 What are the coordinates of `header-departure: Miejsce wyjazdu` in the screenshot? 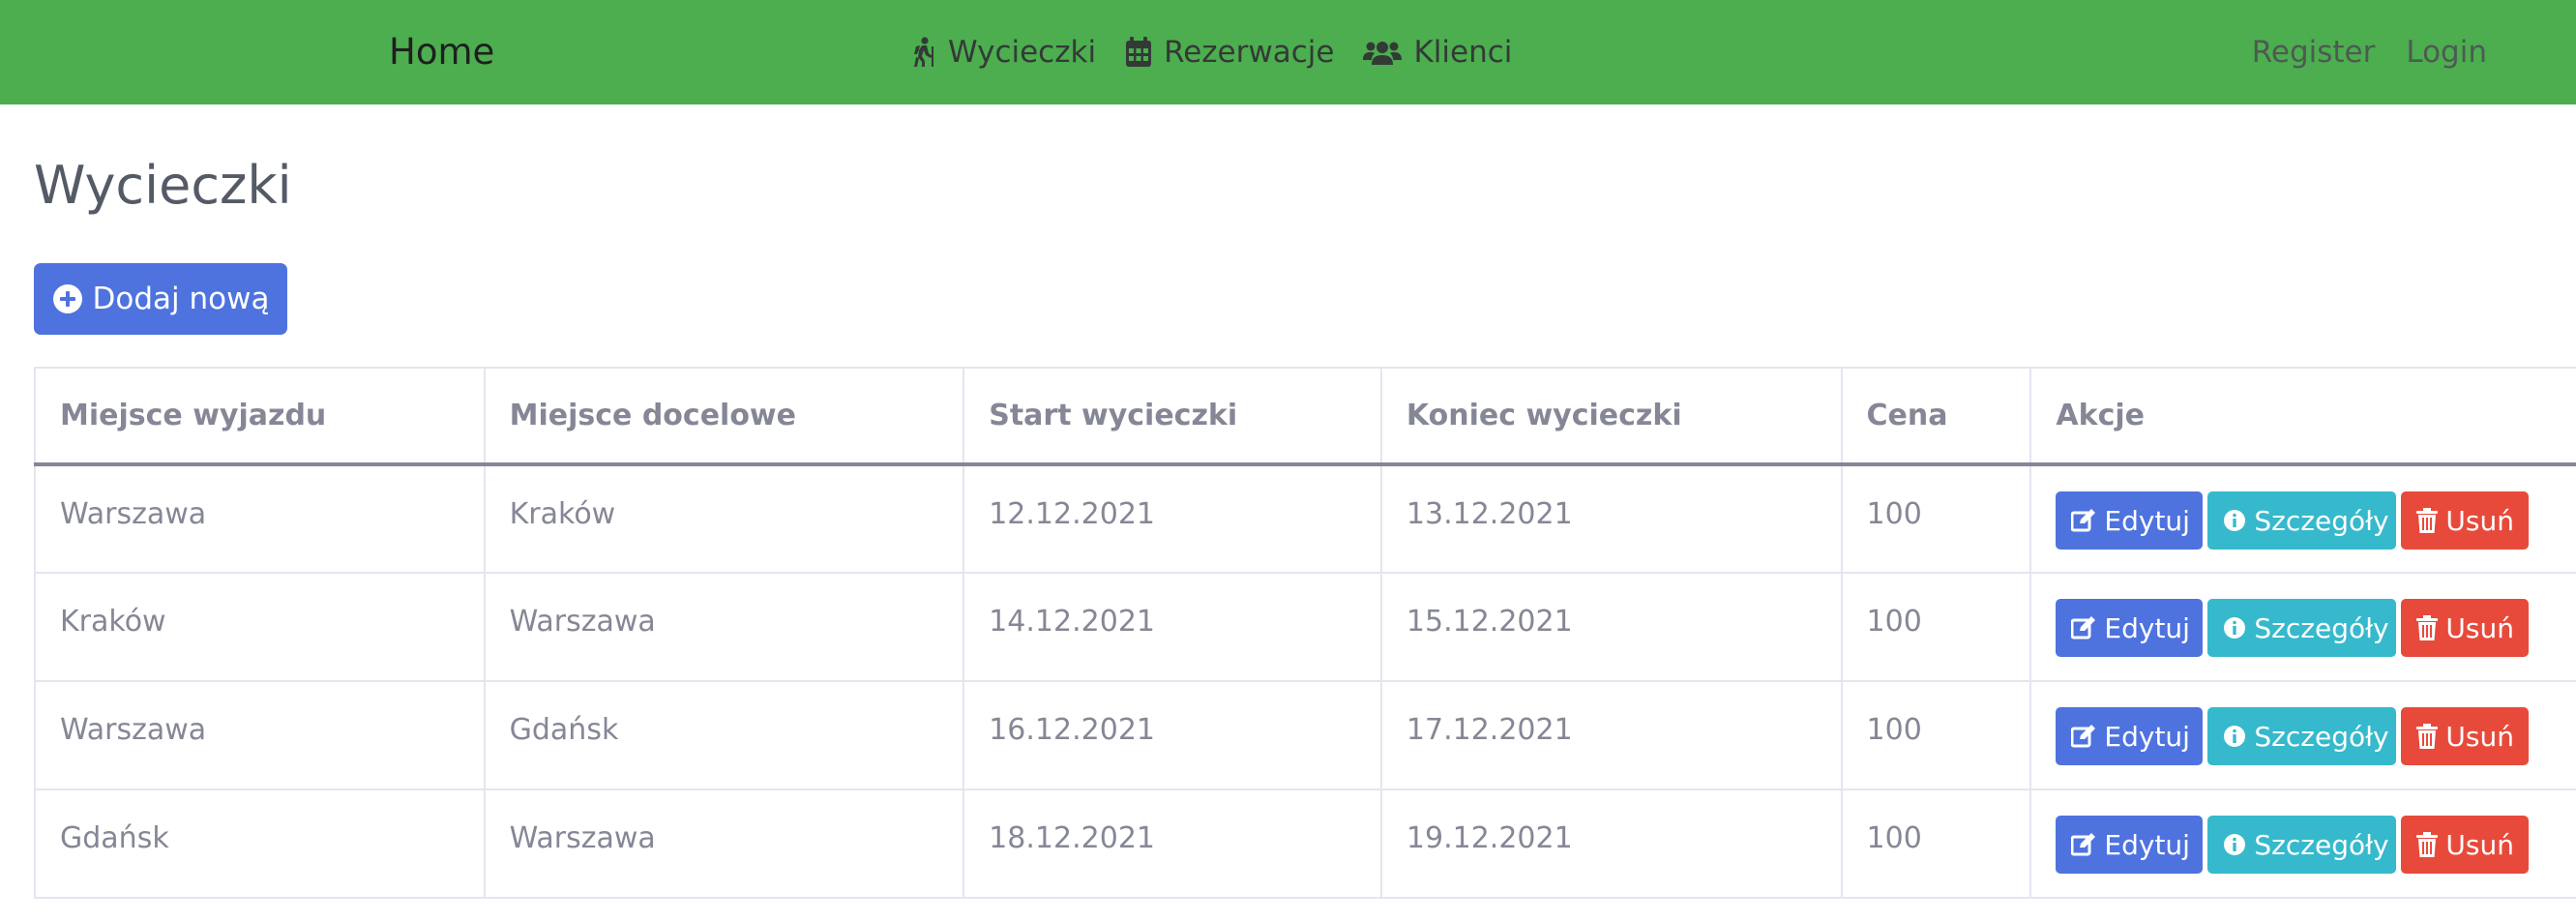 It's located at (260, 416).